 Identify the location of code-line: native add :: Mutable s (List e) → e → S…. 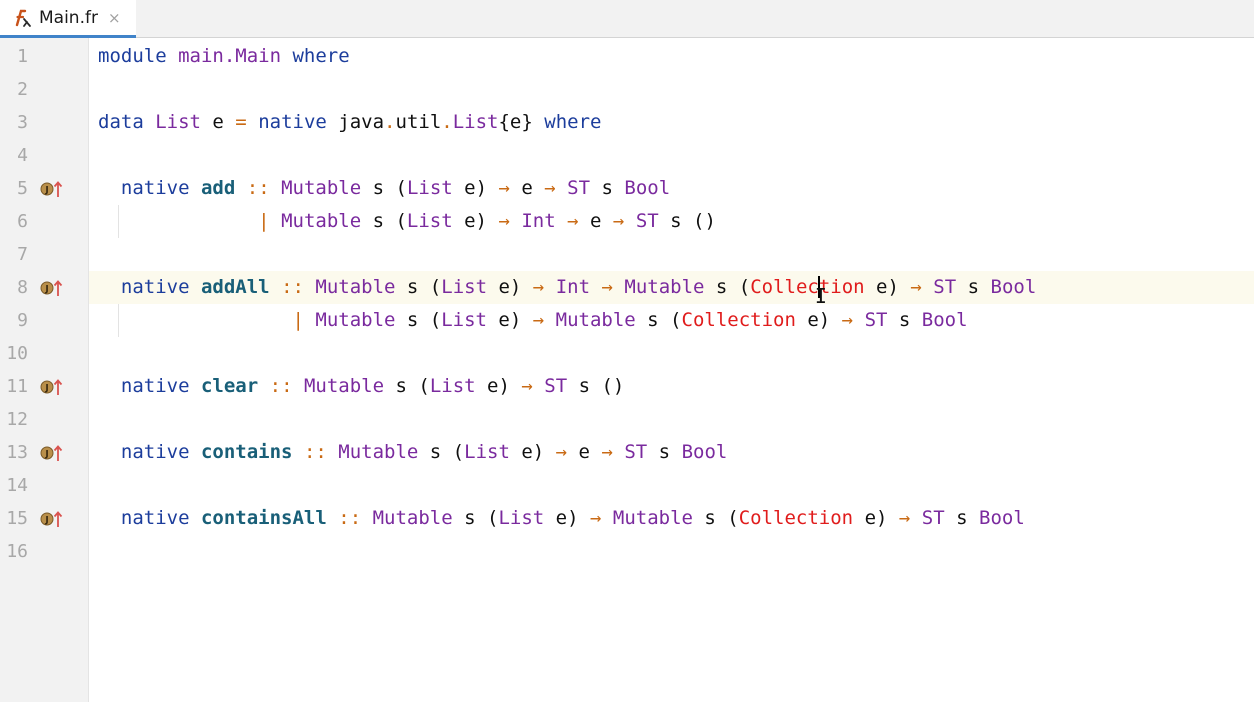
(384, 188).